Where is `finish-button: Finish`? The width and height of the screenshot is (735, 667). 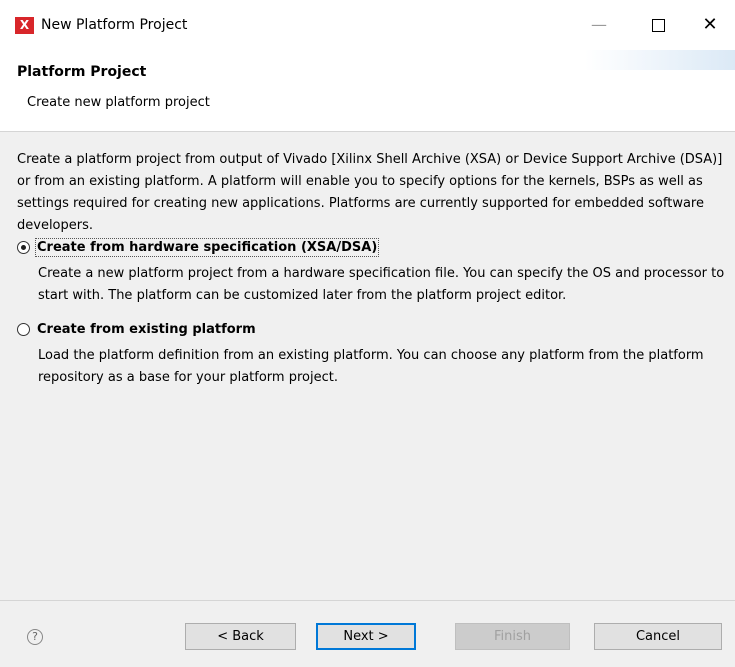 finish-button: Finish is located at coordinates (512, 636).